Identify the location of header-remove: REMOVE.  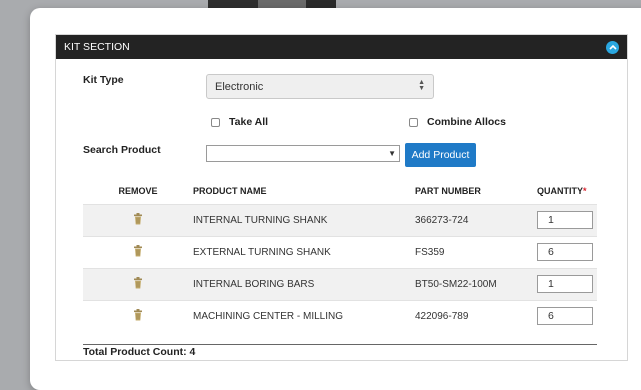
(138, 190).